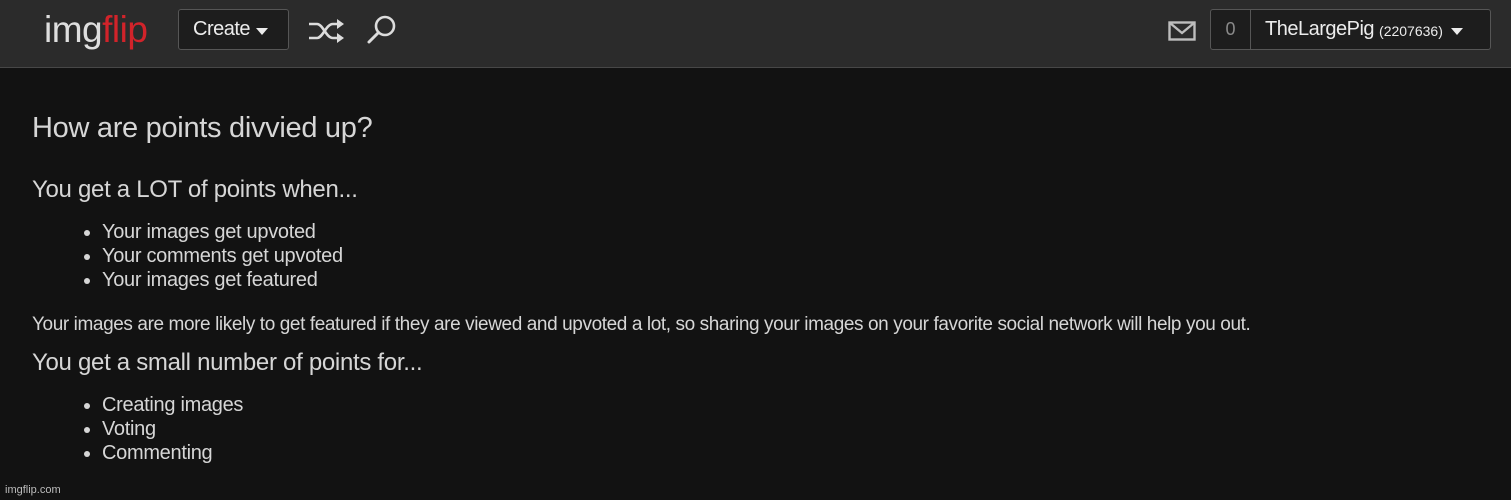 The height and width of the screenshot is (500, 1511). What do you see at coordinates (125, 29) in the screenshot?
I see `logo-text-flip: flip` at bounding box center [125, 29].